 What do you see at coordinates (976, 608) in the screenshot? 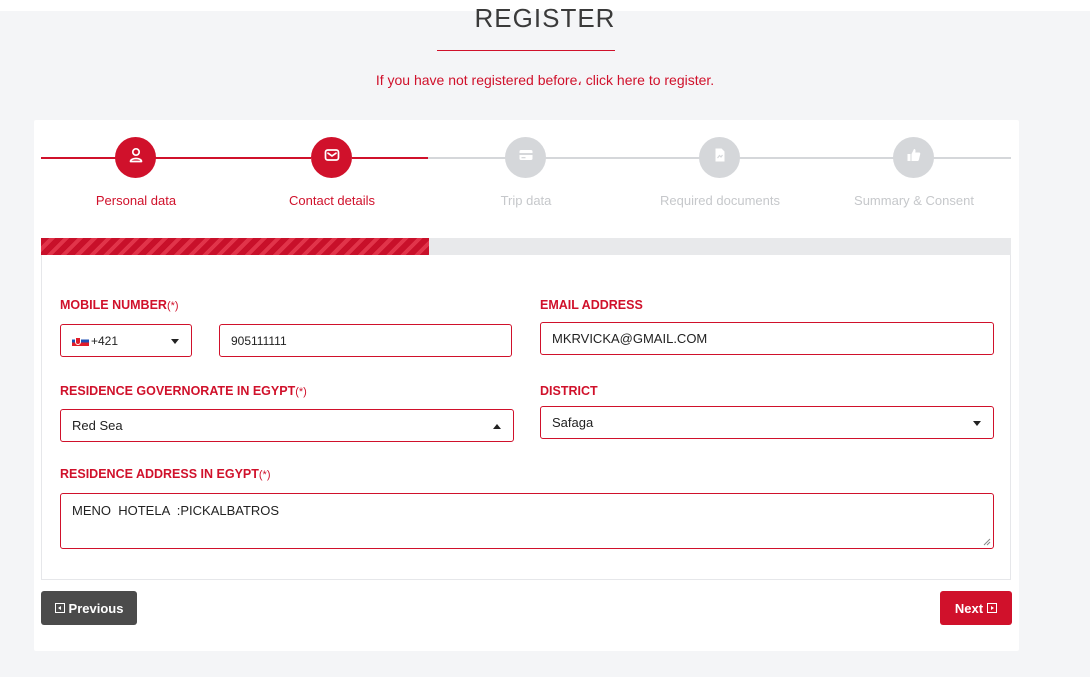
I see `next-button: Next` at bounding box center [976, 608].